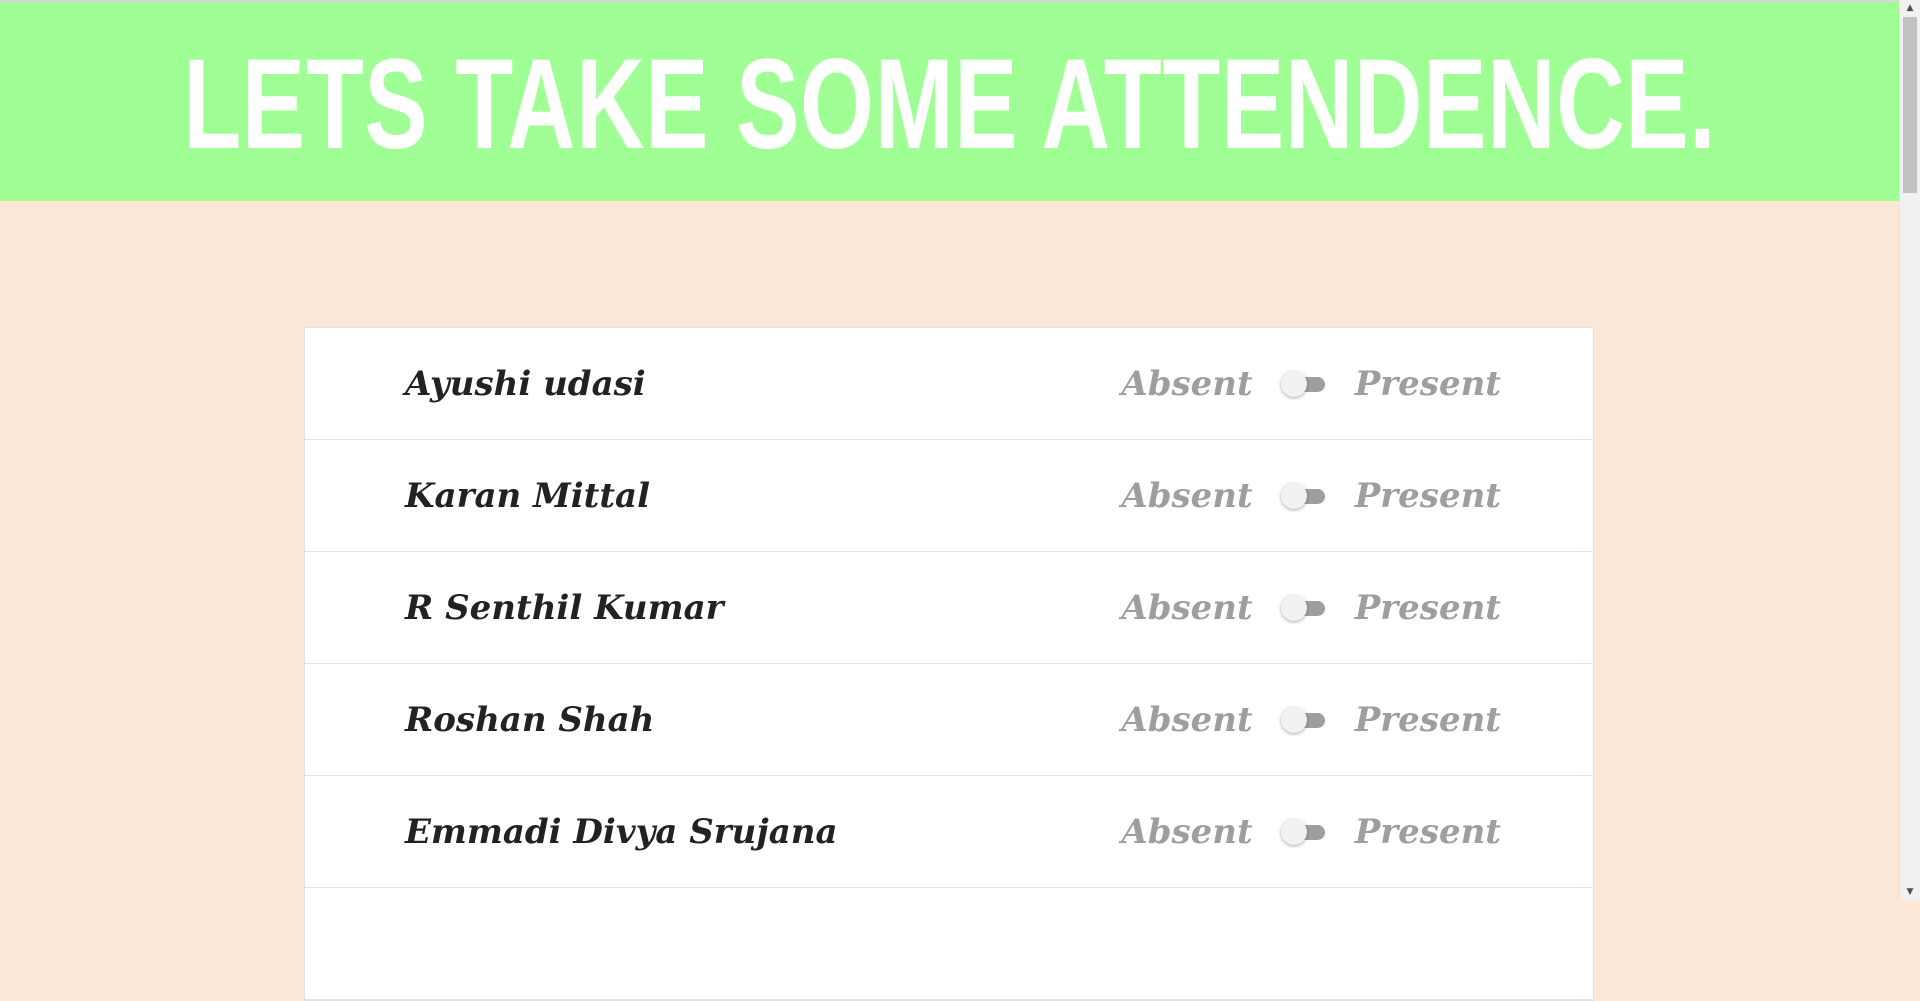 The width and height of the screenshot is (1920, 1001). Describe the element at coordinates (564, 607) in the screenshot. I see `student-name: R Senthil Kumar` at that location.